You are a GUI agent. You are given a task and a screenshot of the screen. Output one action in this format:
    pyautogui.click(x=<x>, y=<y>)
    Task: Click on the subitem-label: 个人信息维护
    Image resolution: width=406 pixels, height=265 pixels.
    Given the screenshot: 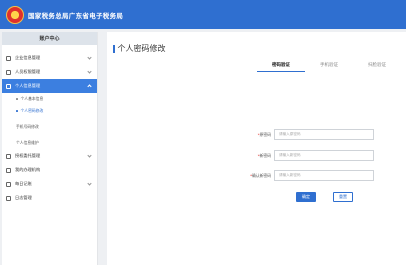 What is the action you would take?
    pyautogui.click(x=27, y=142)
    